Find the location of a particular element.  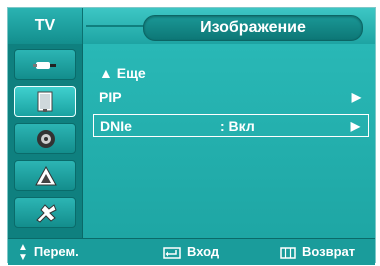

sidebar-item-input is located at coordinates (45, 64).